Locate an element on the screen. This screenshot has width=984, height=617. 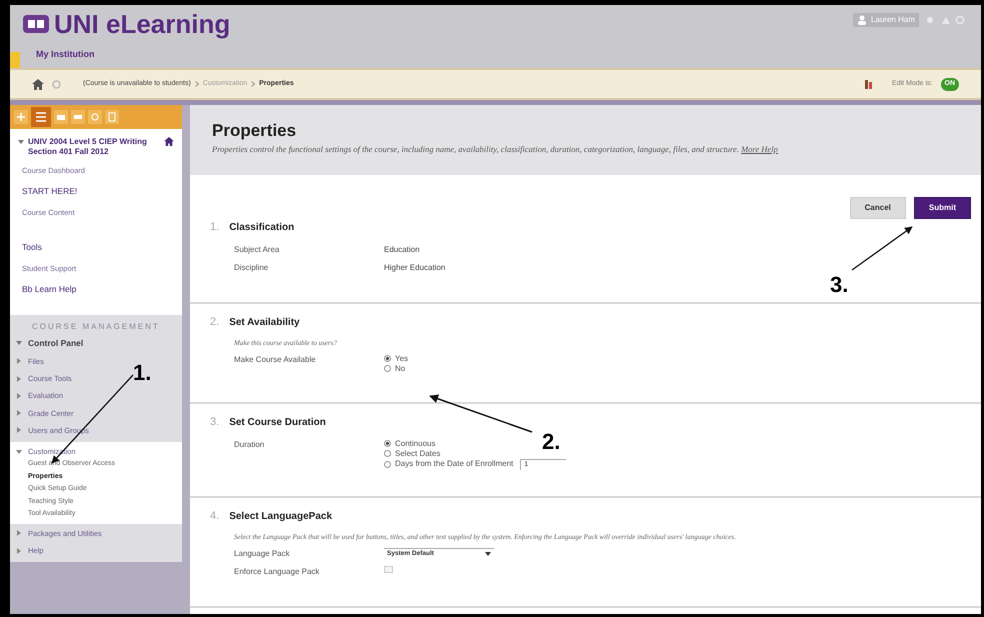
submit-button: Submit is located at coordinates (942, 208).